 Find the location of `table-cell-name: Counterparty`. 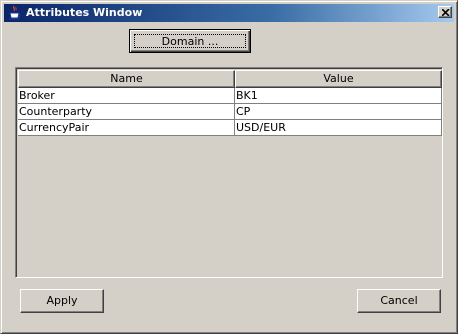

table-cell-name: Counterparty is located at coordinates (126, 112).